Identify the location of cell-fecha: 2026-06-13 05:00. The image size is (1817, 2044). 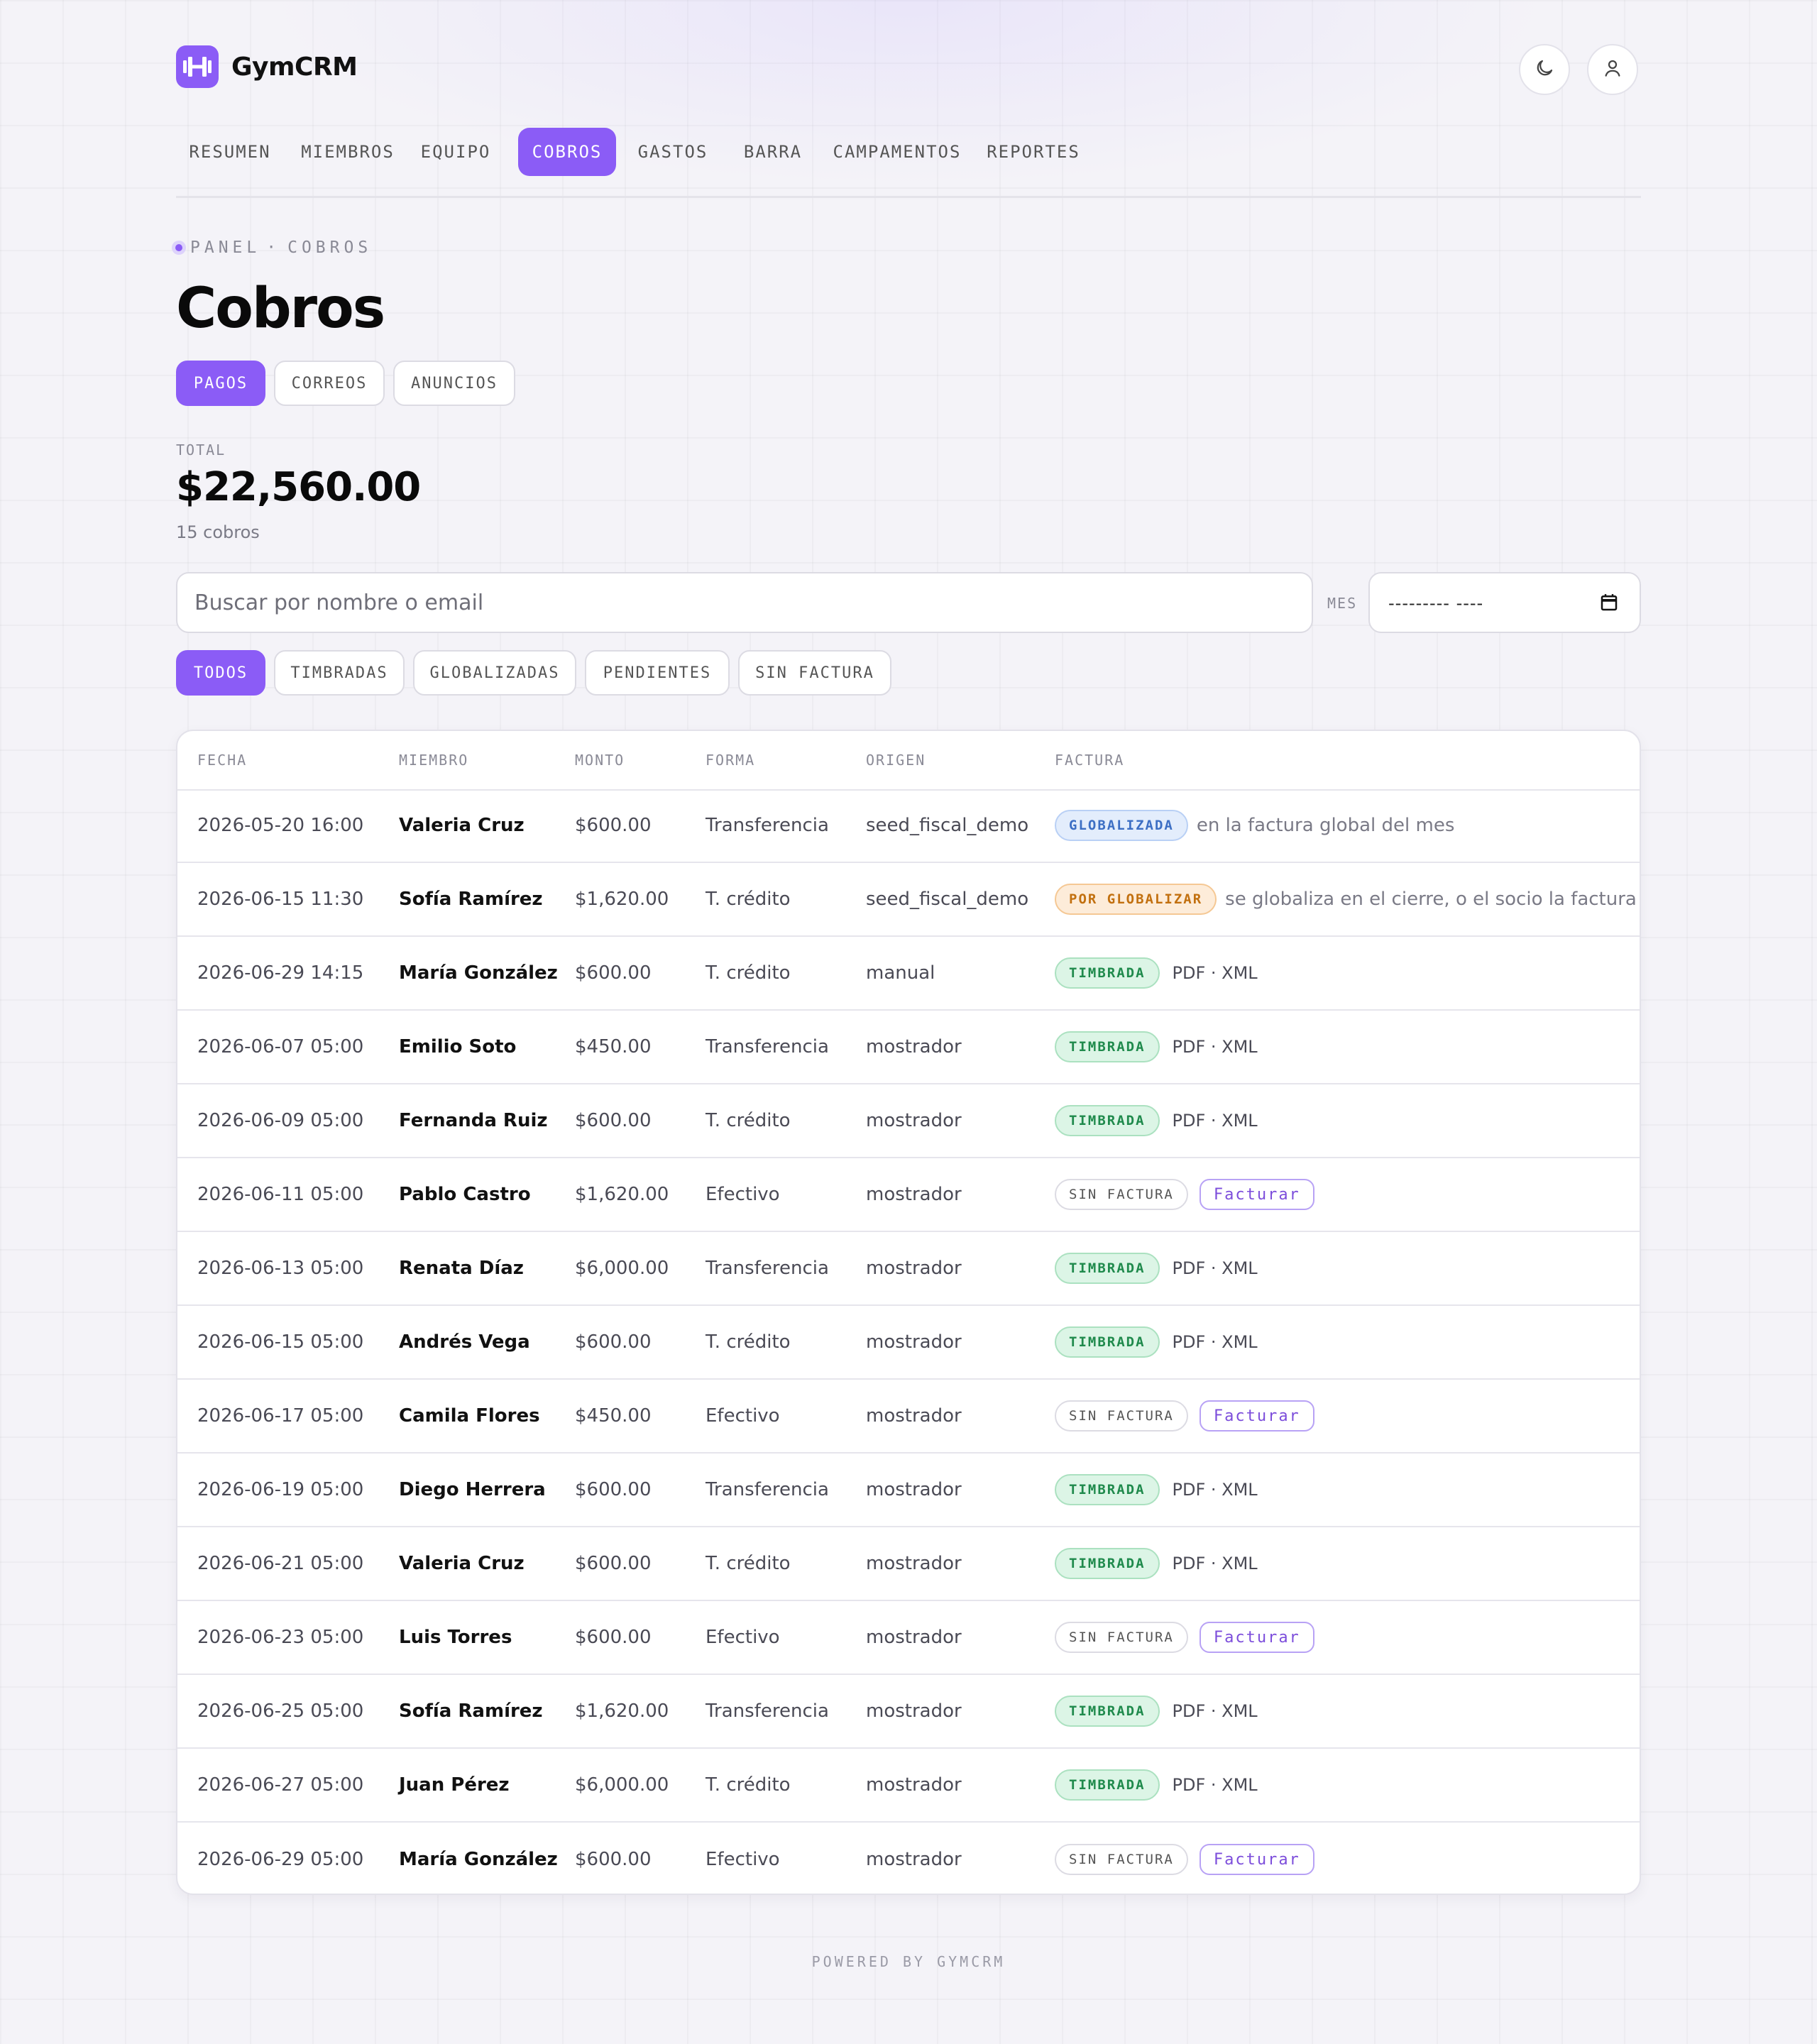
(280, 1268).